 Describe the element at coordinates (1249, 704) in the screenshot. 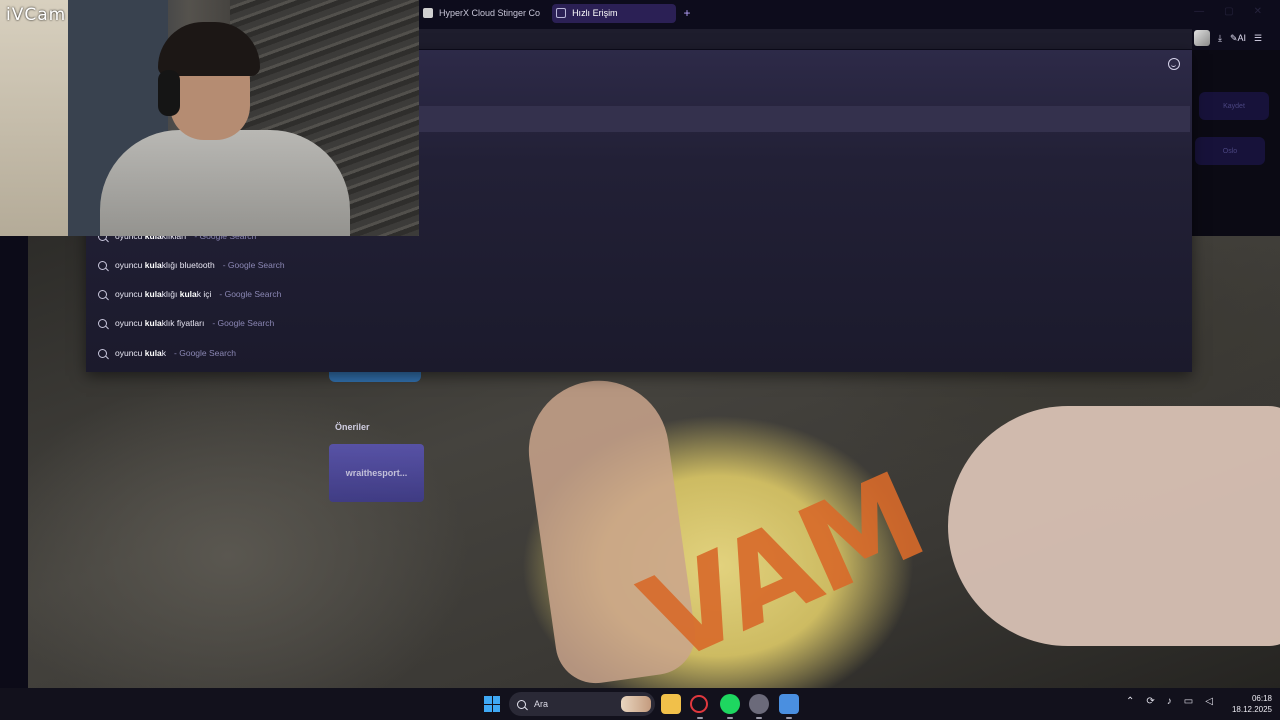

I see `taskbar-clock: 06:18 18.12.2025` at that location.